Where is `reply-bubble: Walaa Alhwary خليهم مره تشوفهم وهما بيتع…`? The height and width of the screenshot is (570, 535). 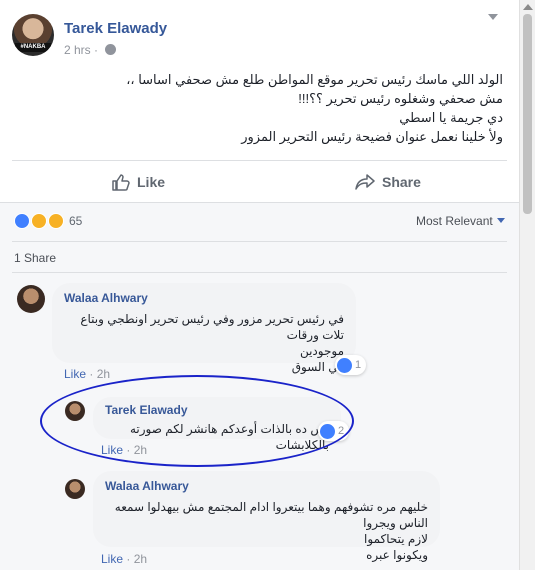
reply-bubble: Walaa Alhwary خليهم مره تشوفهم وهما بيتع… is located at coordinates (266, 516).